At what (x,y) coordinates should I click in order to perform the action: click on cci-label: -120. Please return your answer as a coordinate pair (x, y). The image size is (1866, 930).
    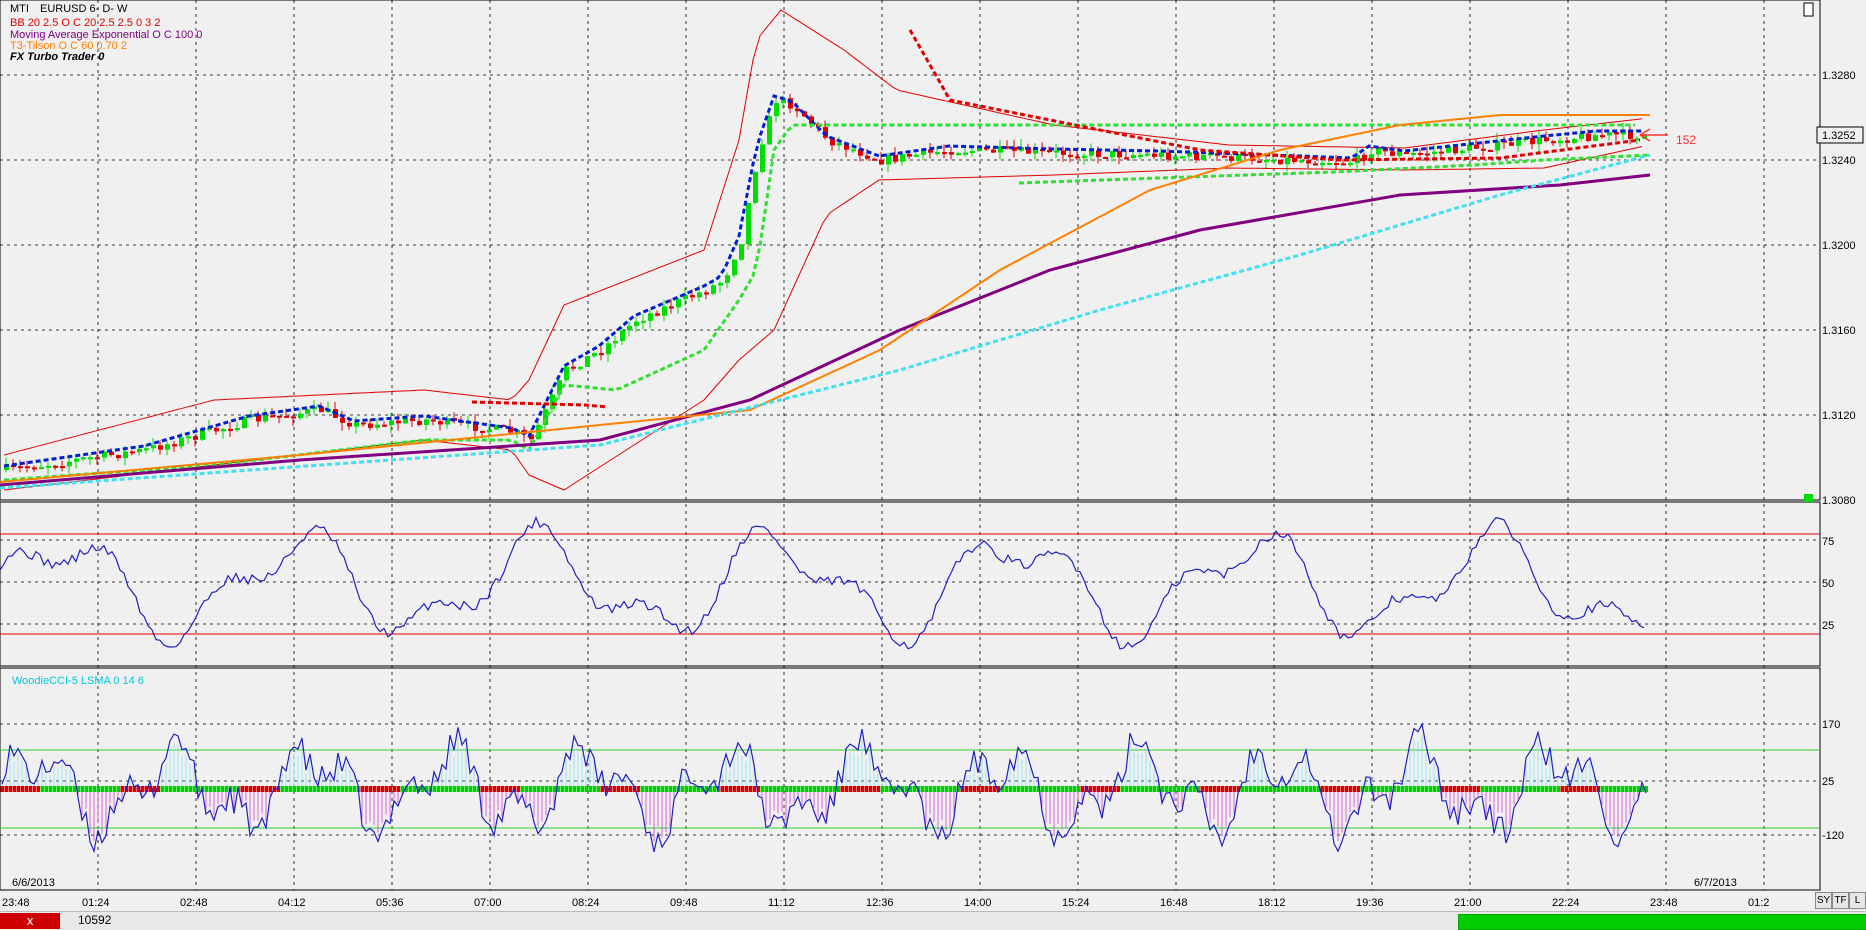
    Looking at the image, I should click on (1833, 836).